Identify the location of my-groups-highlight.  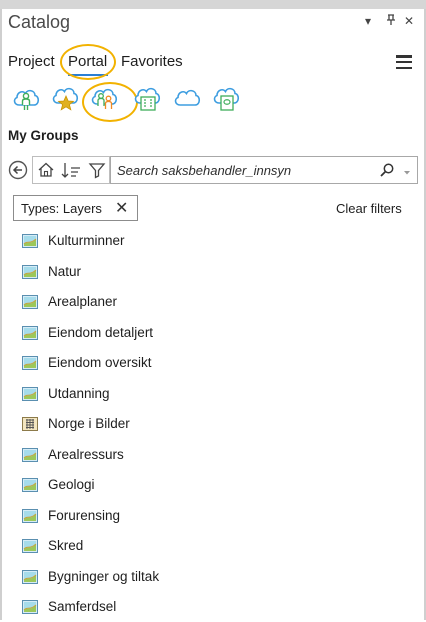
(110, 102).